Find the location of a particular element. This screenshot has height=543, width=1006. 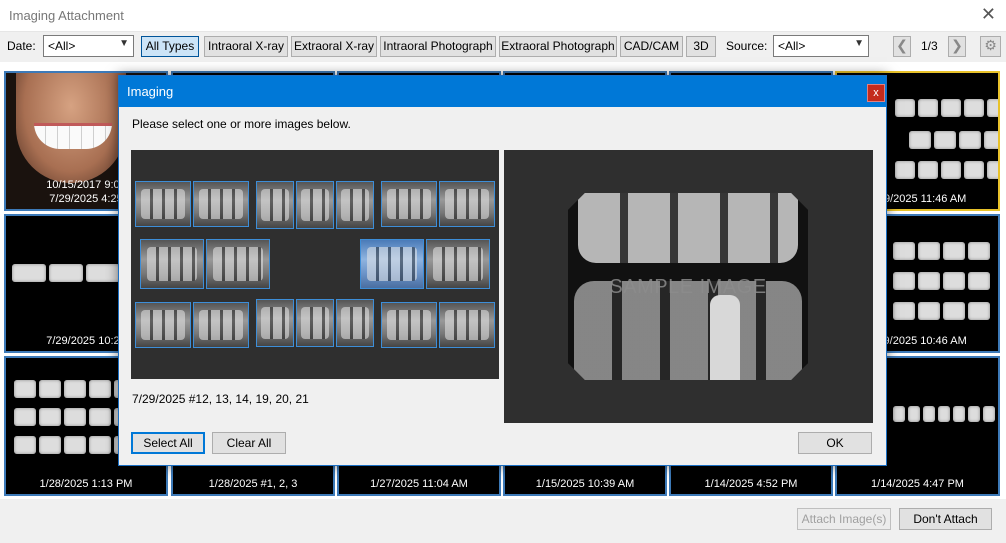

clear-all-button: Clear All is located at coordinates (249, 443).